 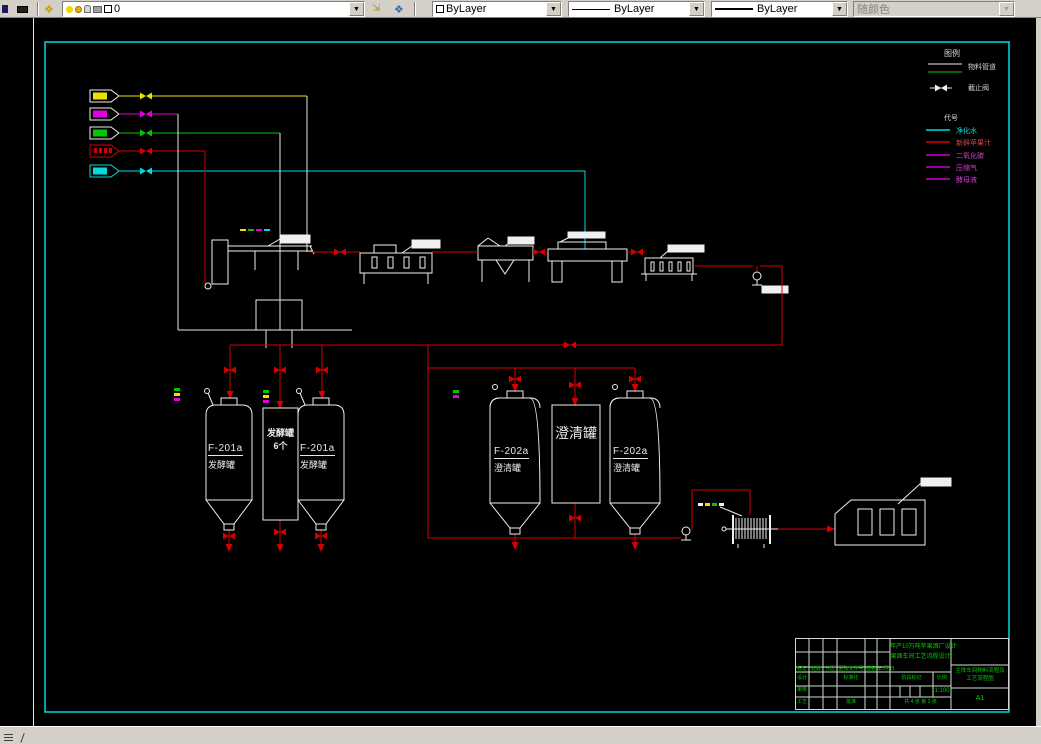 I want to click on tab-divider, so click(x=22, y=738).